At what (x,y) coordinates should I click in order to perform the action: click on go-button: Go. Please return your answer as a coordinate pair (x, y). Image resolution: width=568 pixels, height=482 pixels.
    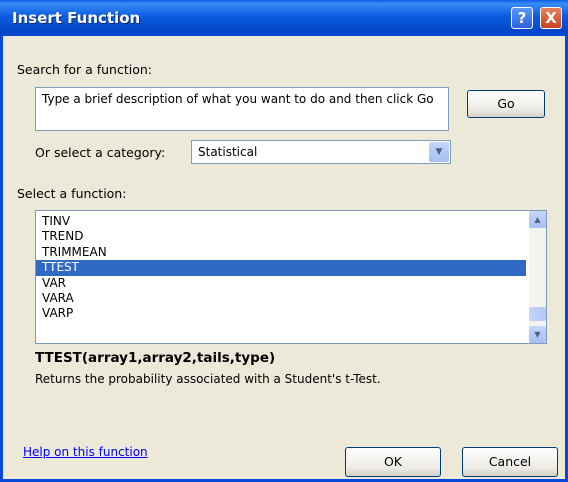
    Looking at the image, I should click on (506, 104).